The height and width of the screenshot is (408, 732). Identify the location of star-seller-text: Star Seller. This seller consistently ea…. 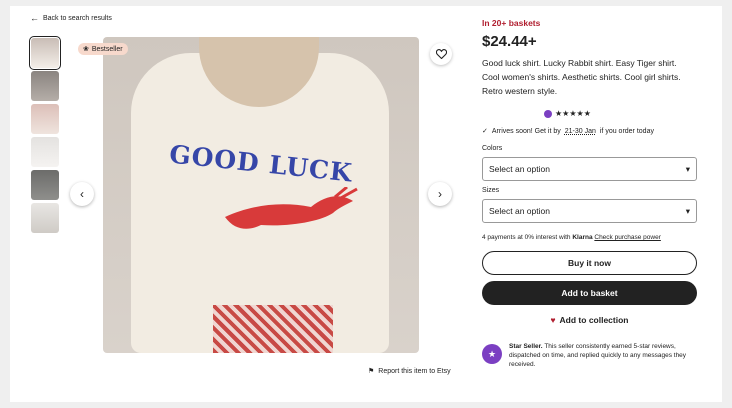
(603, 355).